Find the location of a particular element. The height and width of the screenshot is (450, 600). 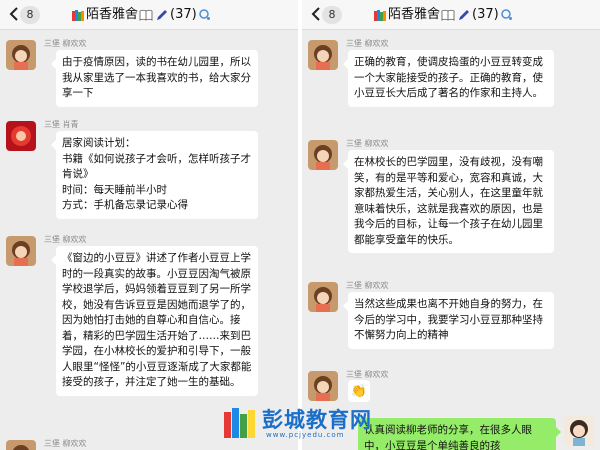

clapping-hands-icon: 👏 is located at coordinates (359, 391).